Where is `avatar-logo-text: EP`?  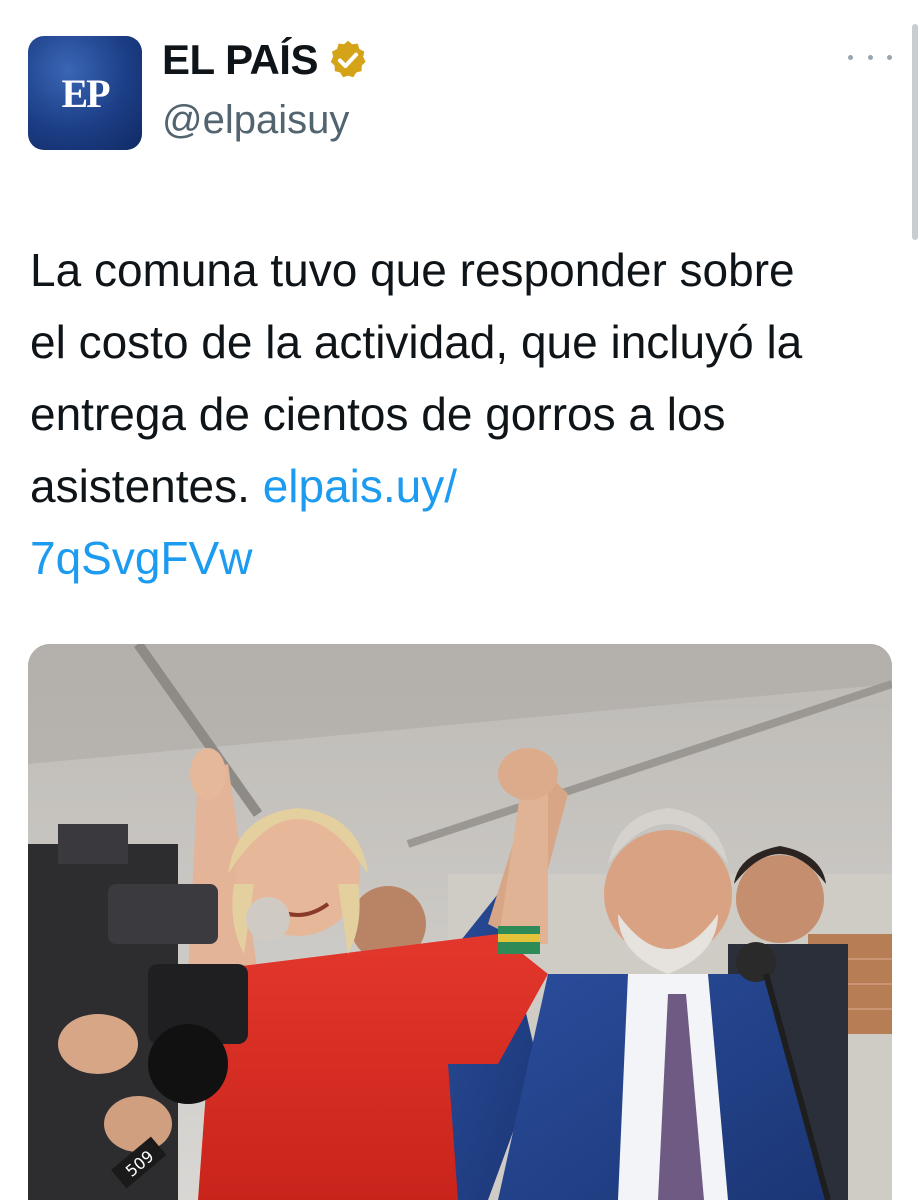
avatar-logo-text: EP is located at coordinates (85, 93).